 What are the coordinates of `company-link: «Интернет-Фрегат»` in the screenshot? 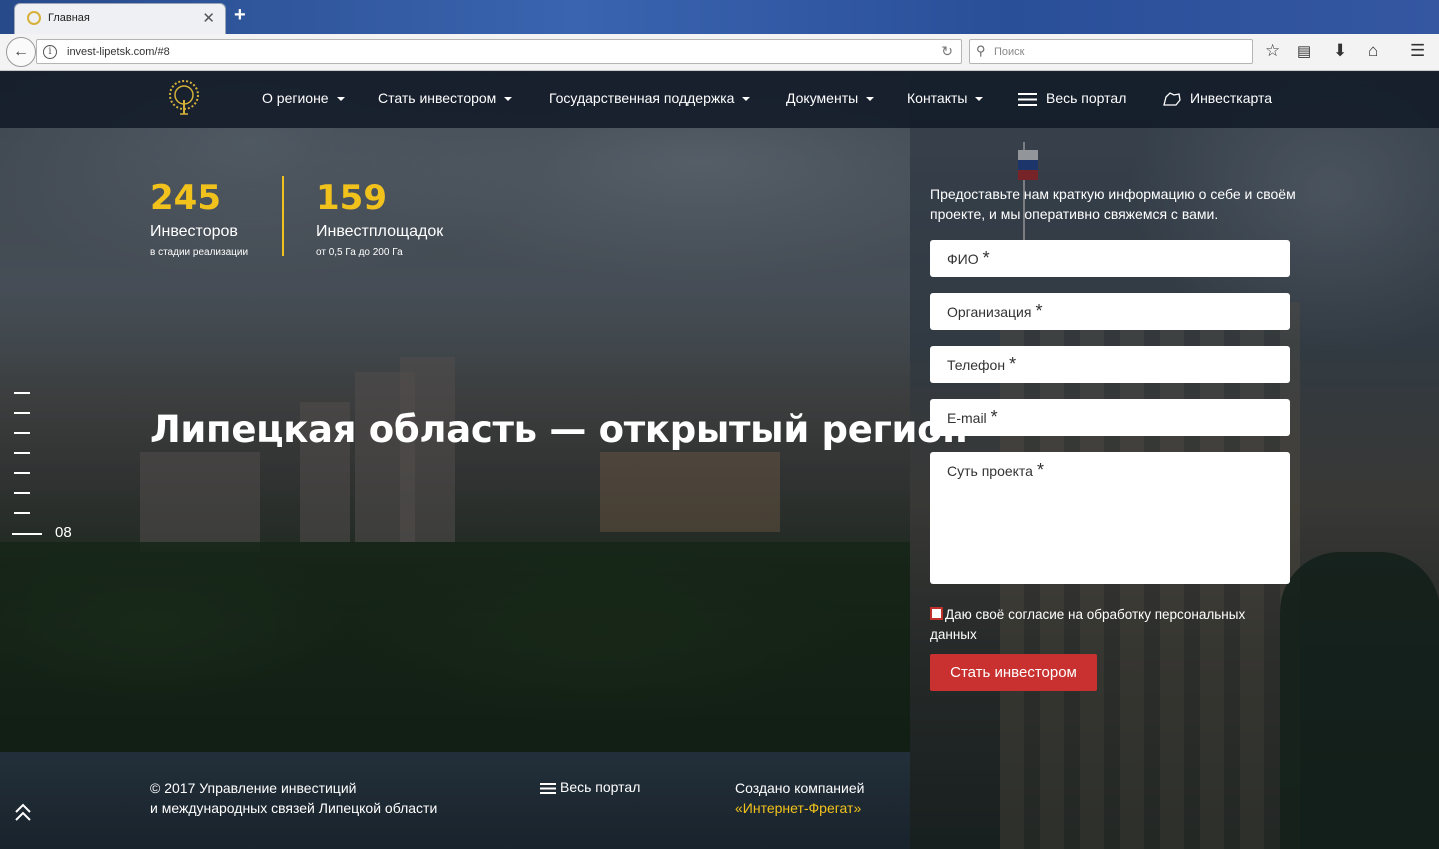 It's located at (799, 808).